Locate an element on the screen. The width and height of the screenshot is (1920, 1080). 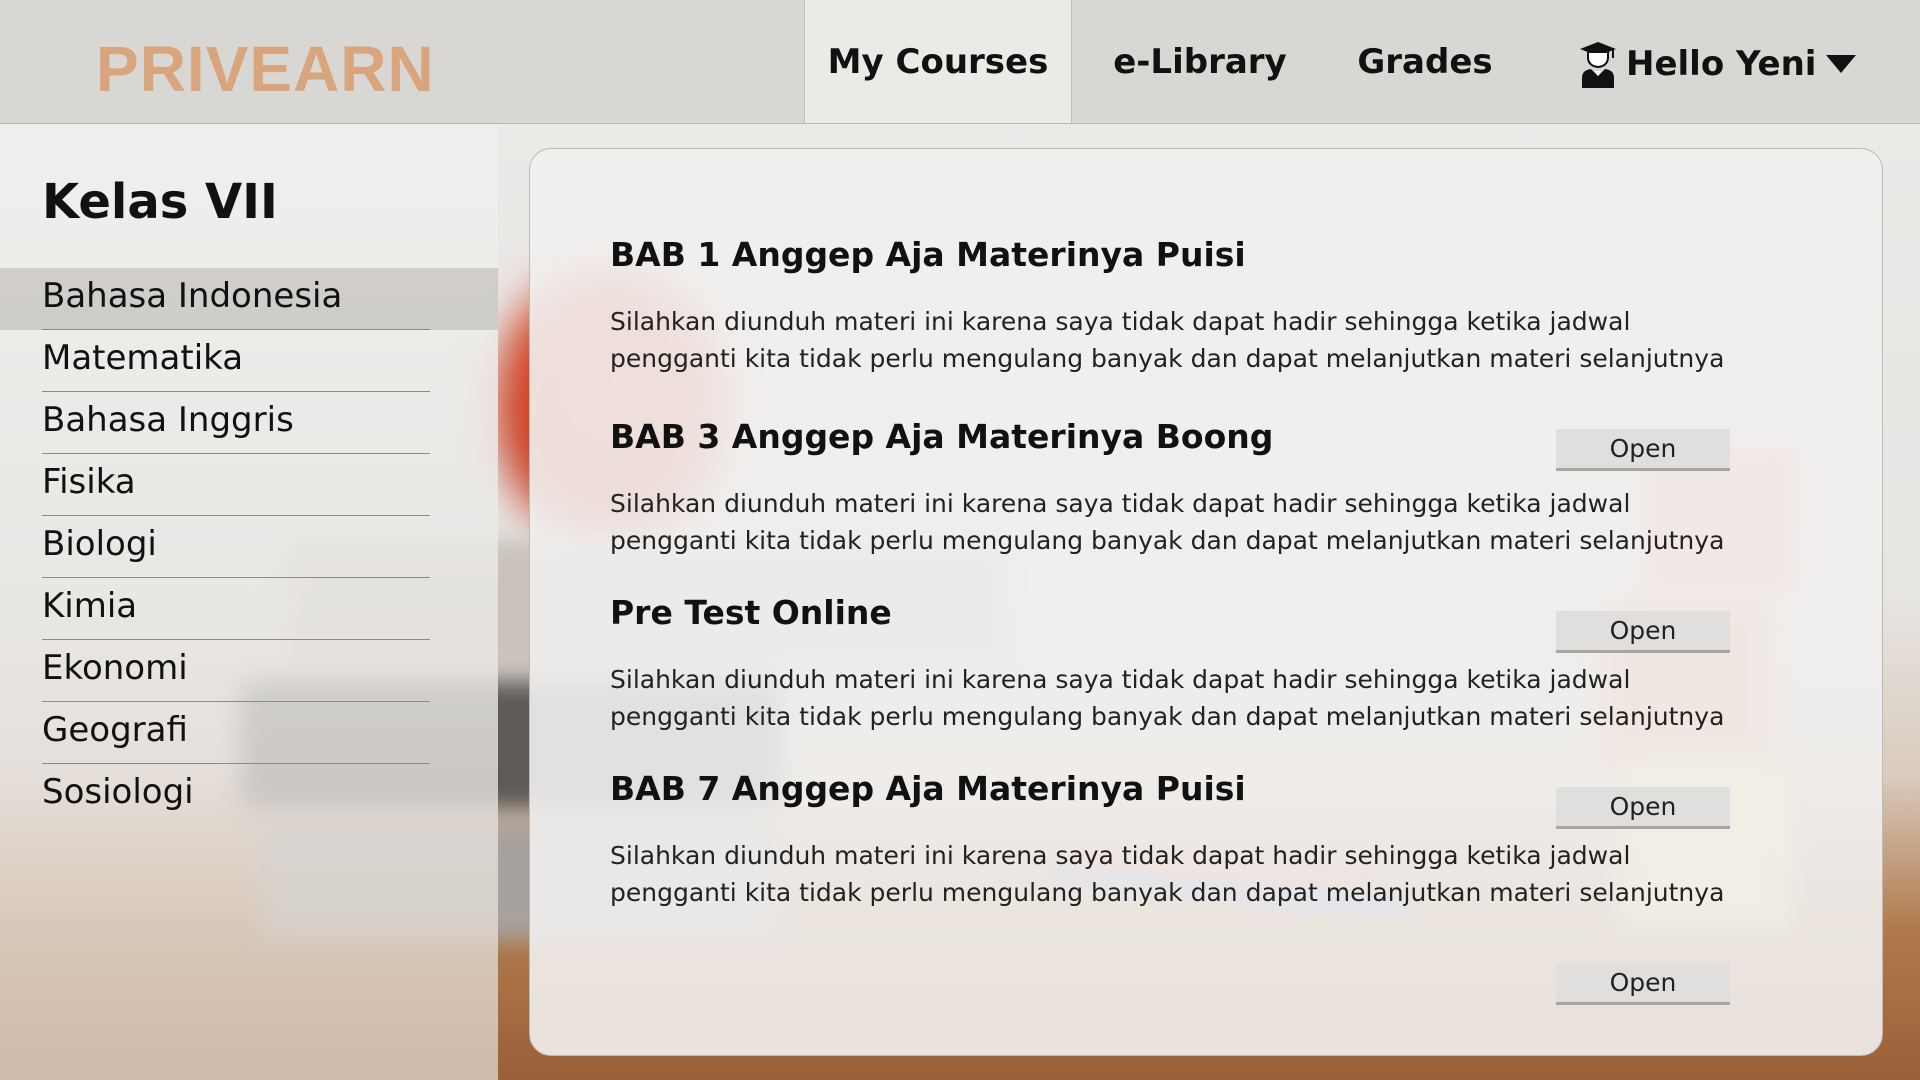
sidebar-item-bahasa-inggris: Bahasa Inggris is located at coordinates (249, 423).